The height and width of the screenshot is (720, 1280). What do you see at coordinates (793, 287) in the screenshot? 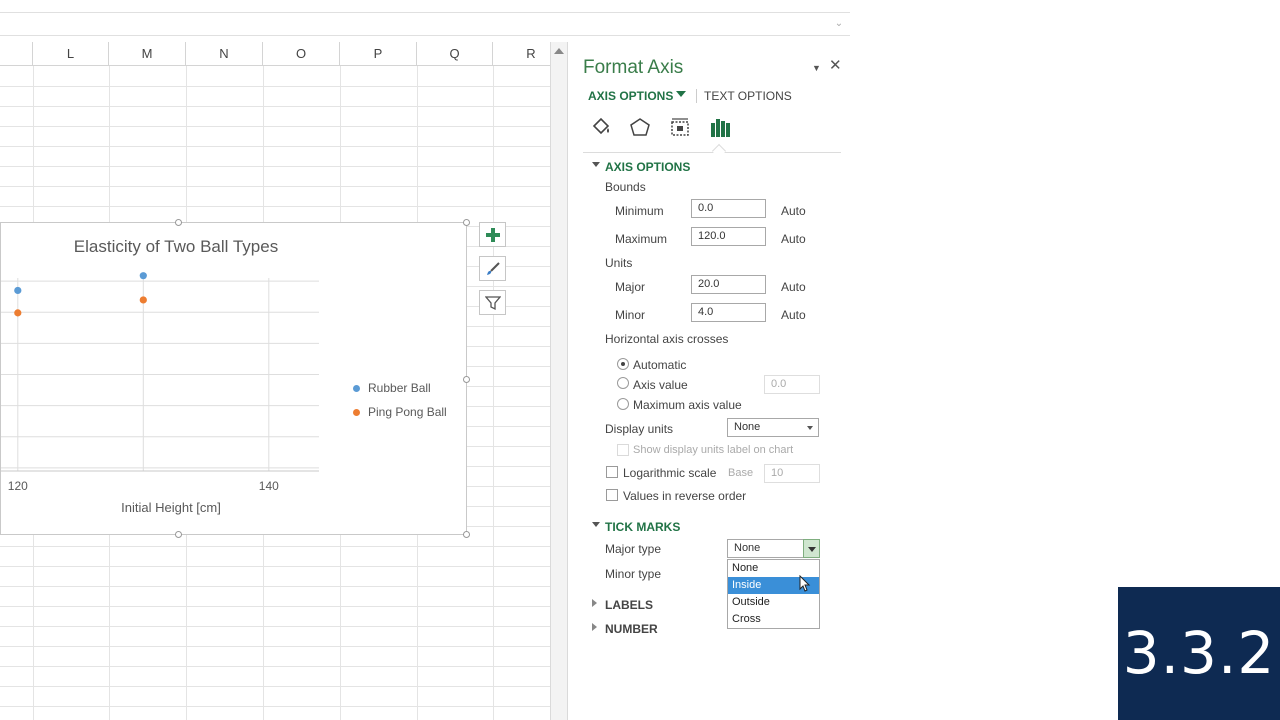
I see `major-auto-label: Auto` at bounding box center [793, 287].